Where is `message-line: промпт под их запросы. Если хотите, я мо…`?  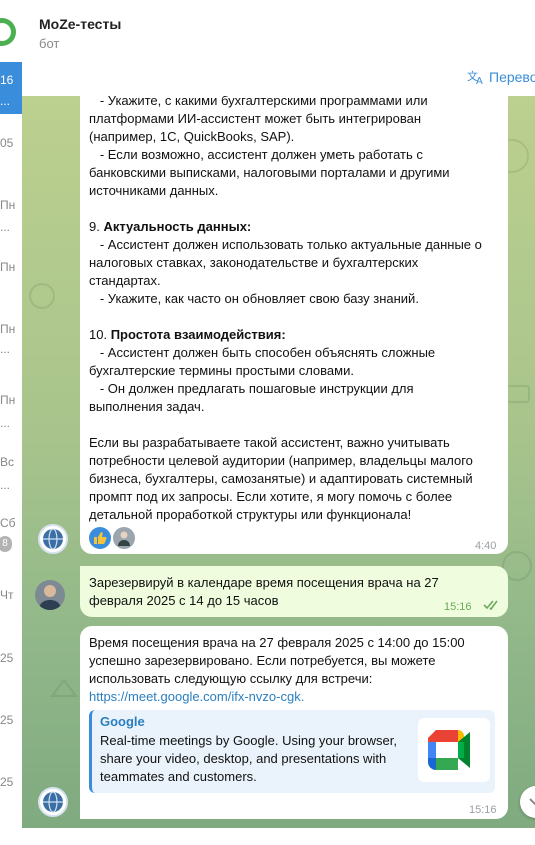
message-line: промпт под их запросы. Если хотите, я мо… is located at coordinates (271, 496).